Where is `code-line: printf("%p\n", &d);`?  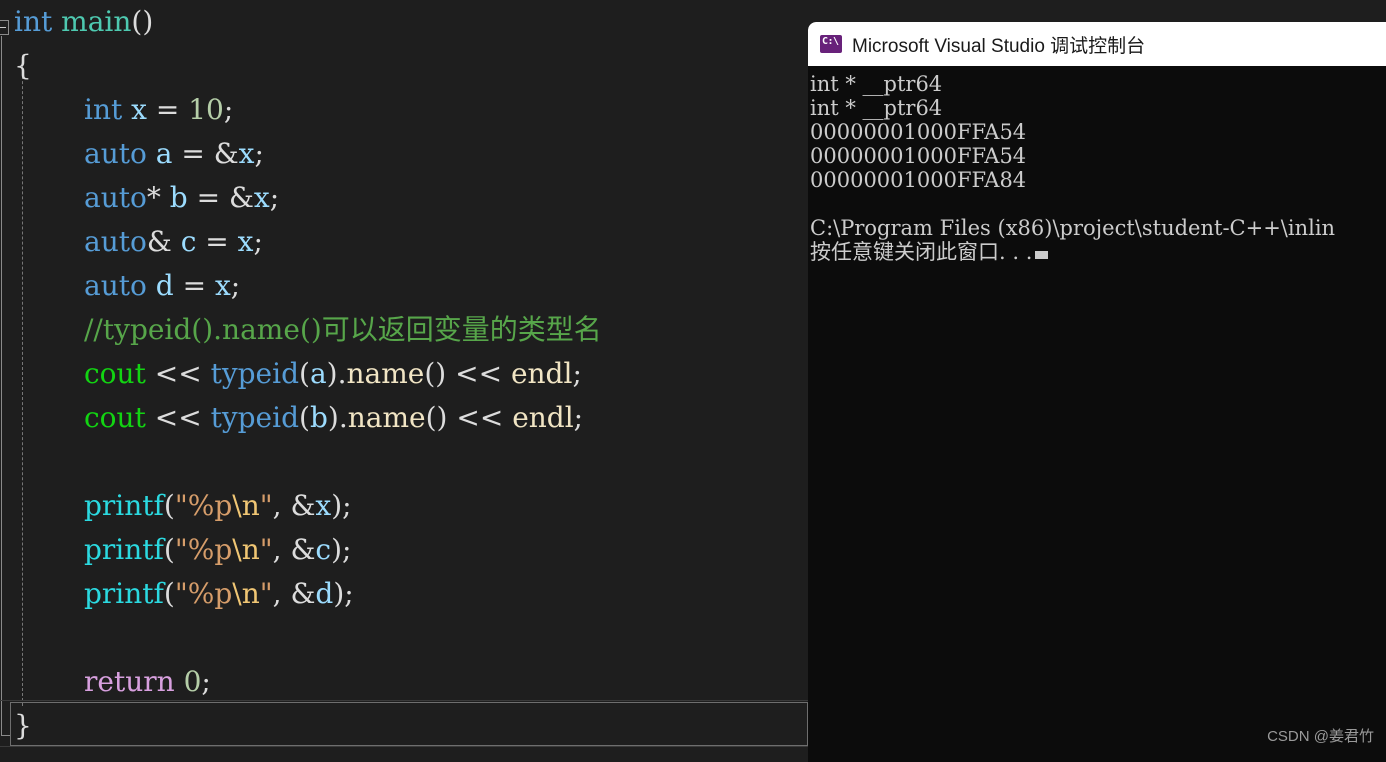 code-line: printf("%p\n", &d); is located at coordinates (405, 594).